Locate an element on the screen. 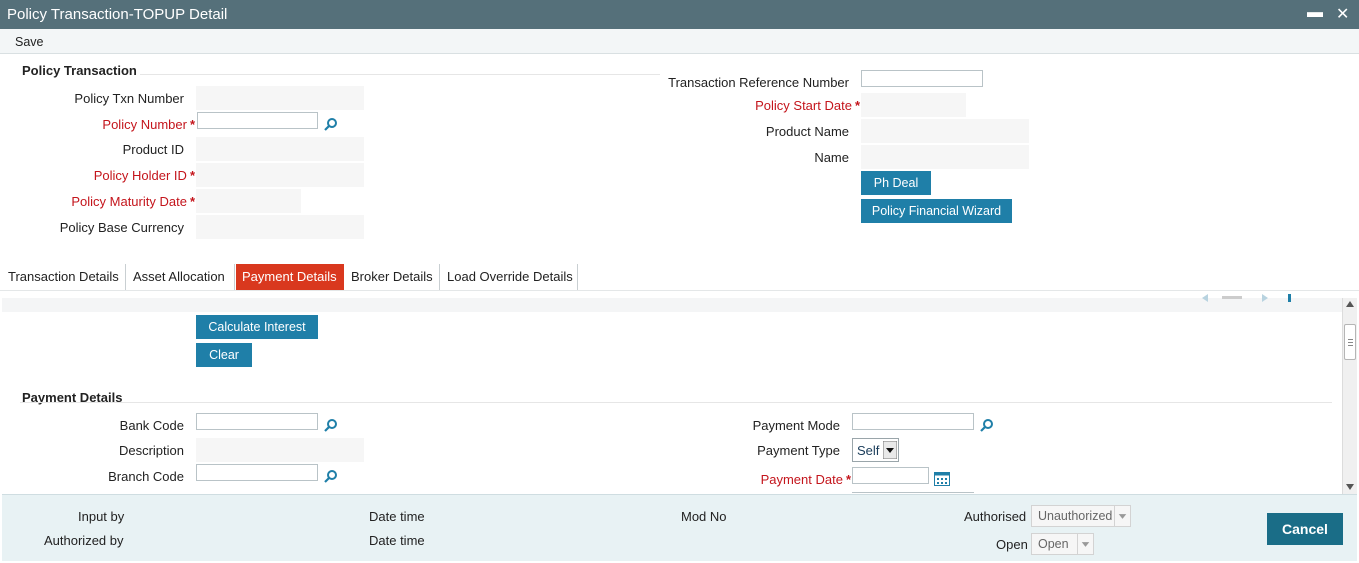 This screenshot has height=563, width=1359. policy-number-search-icon is located at coordinates (331, 124).